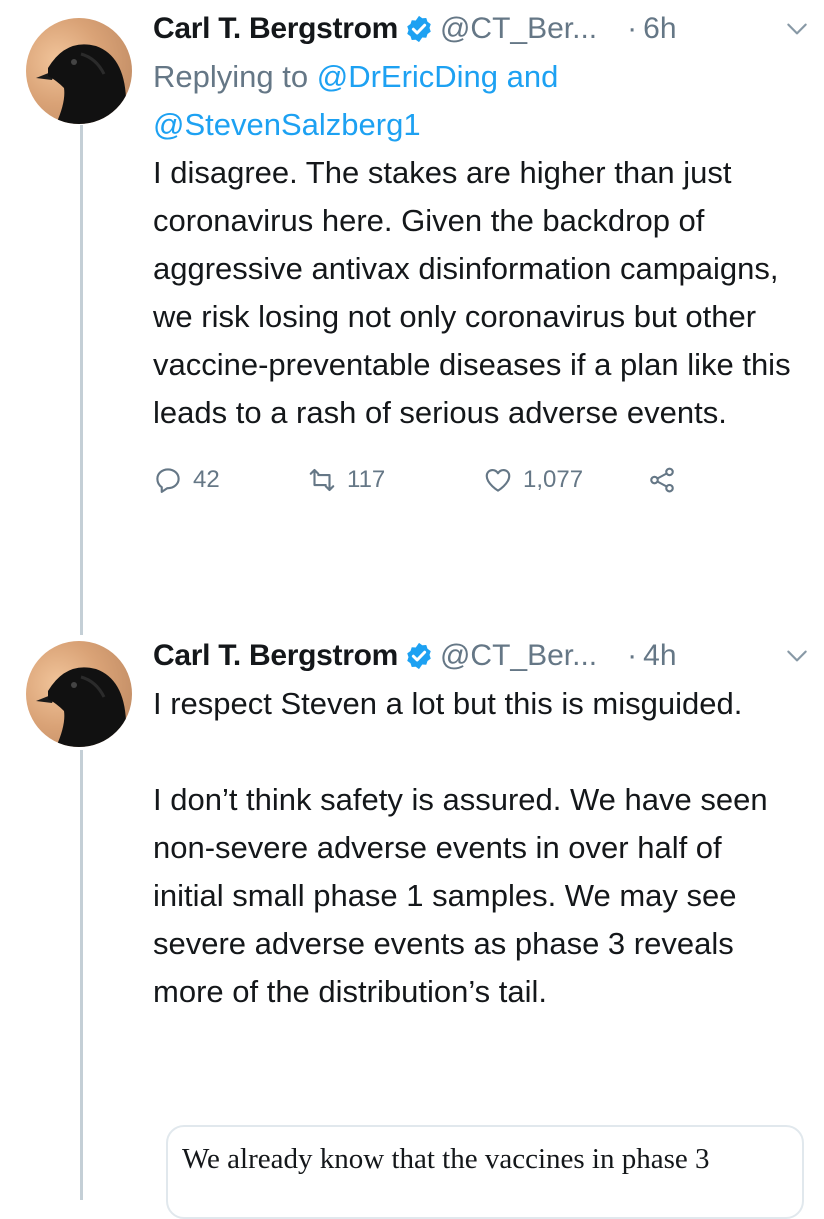  I want to click on share-button, so click(667, 480).